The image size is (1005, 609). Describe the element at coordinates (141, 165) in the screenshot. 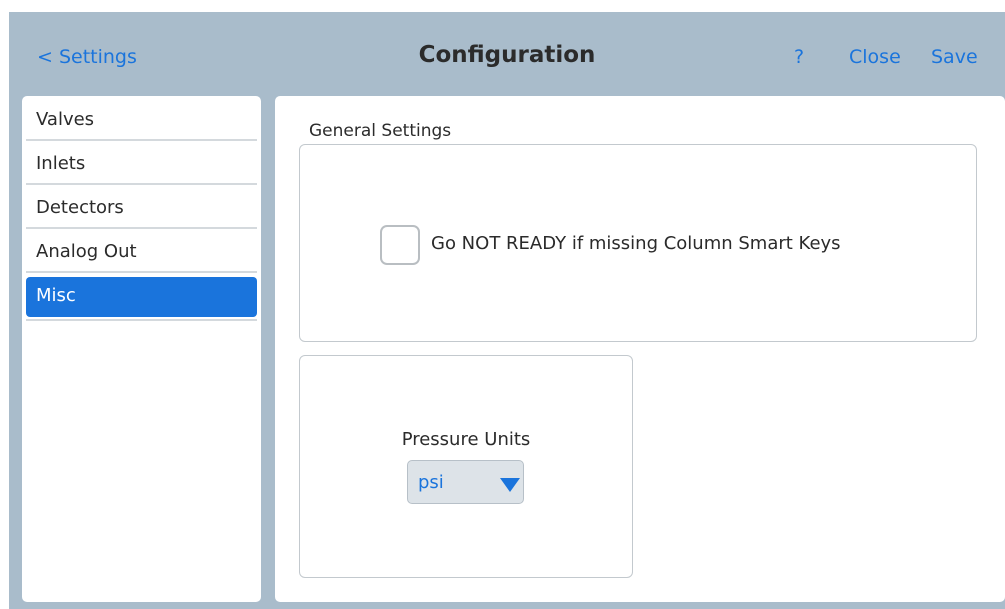

I see `sidebar-item-inlets: Inlets` at that location.